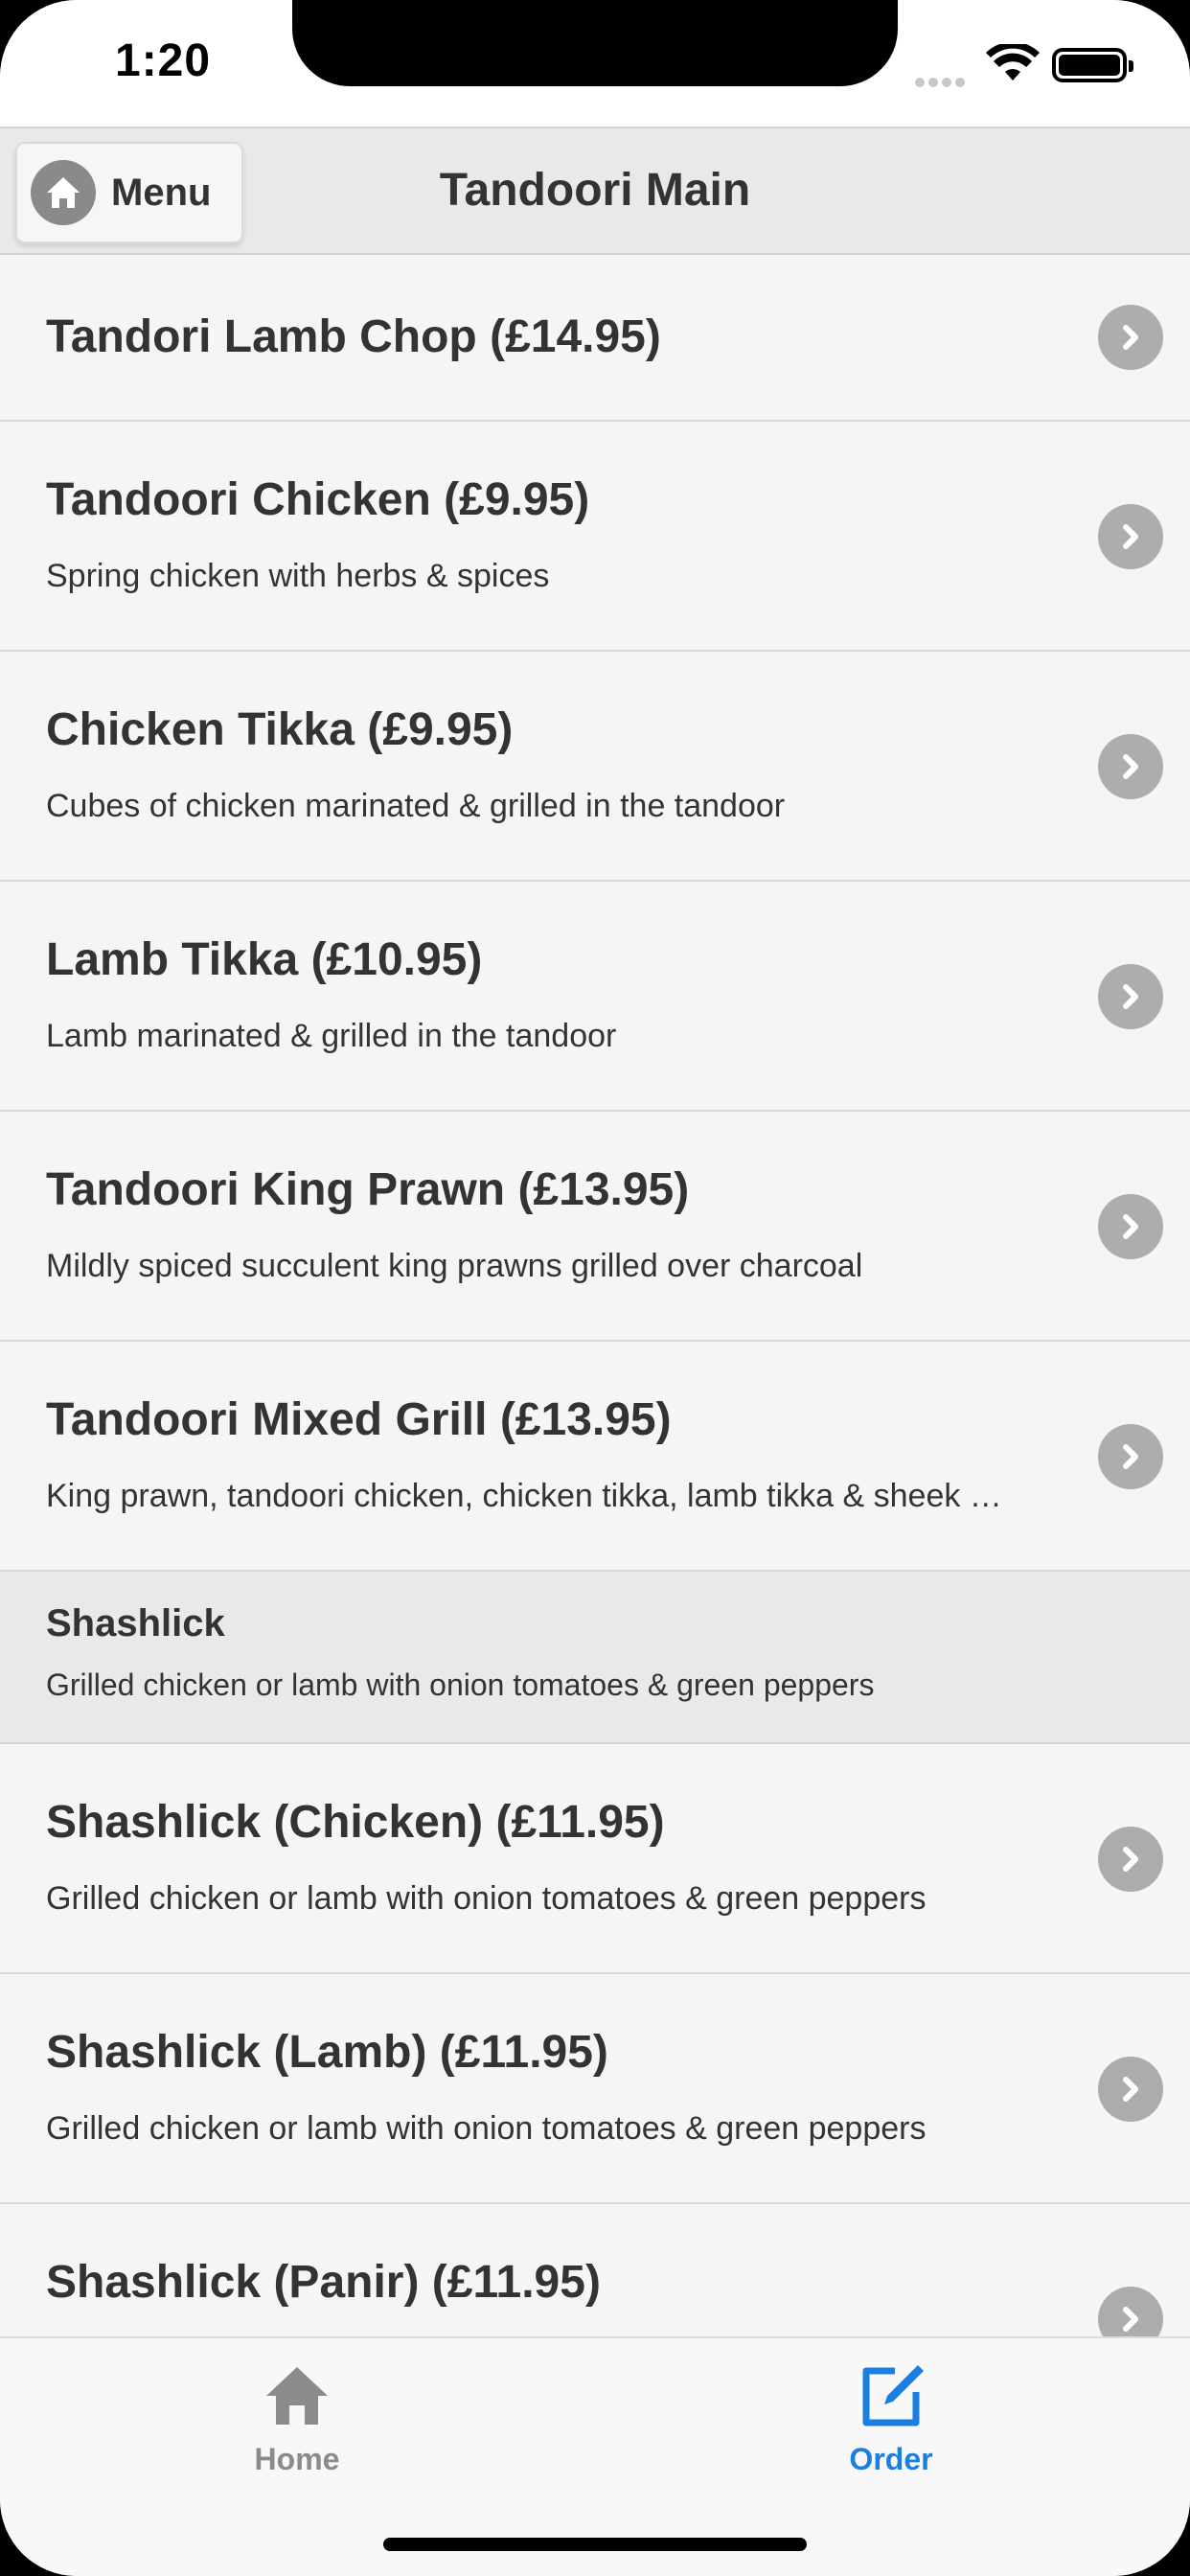 Image resolution: width=1190 pixels, height=2576 pixels. Describe the element at coordinates (162, 193) in the screenshot. I see `menu-button-label: Menu` at that location.